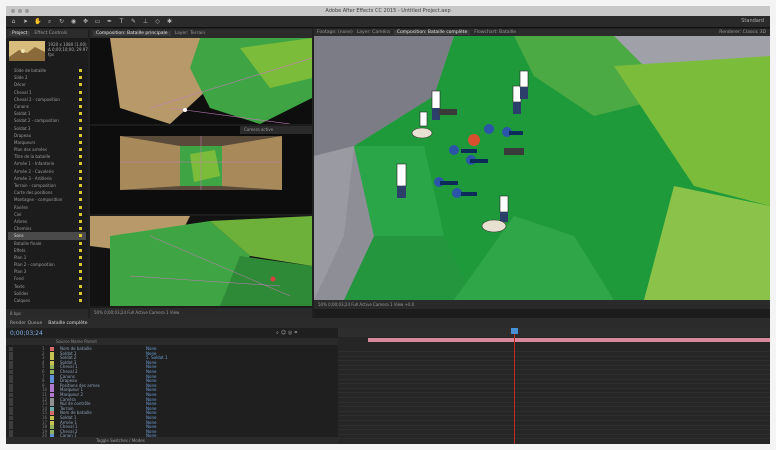  Describe the element at coordinates (47, 99) in the screenshot. I see `project-item: Cheval 2 - composition` at that location.